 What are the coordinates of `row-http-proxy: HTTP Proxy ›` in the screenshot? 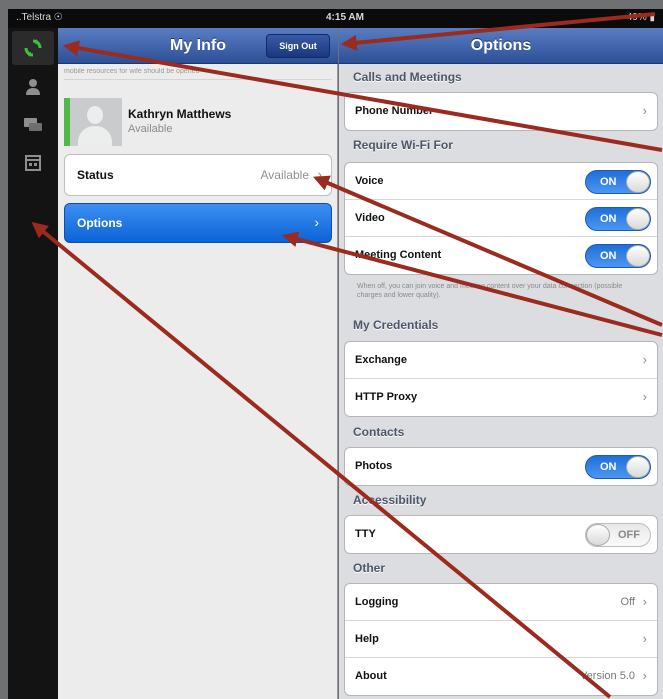 It's located at (501, 397).